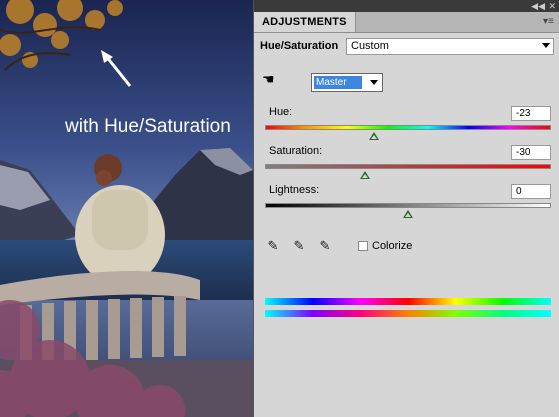  I want to click on panel-menu-icon: ▾≡, so click(549, 22).